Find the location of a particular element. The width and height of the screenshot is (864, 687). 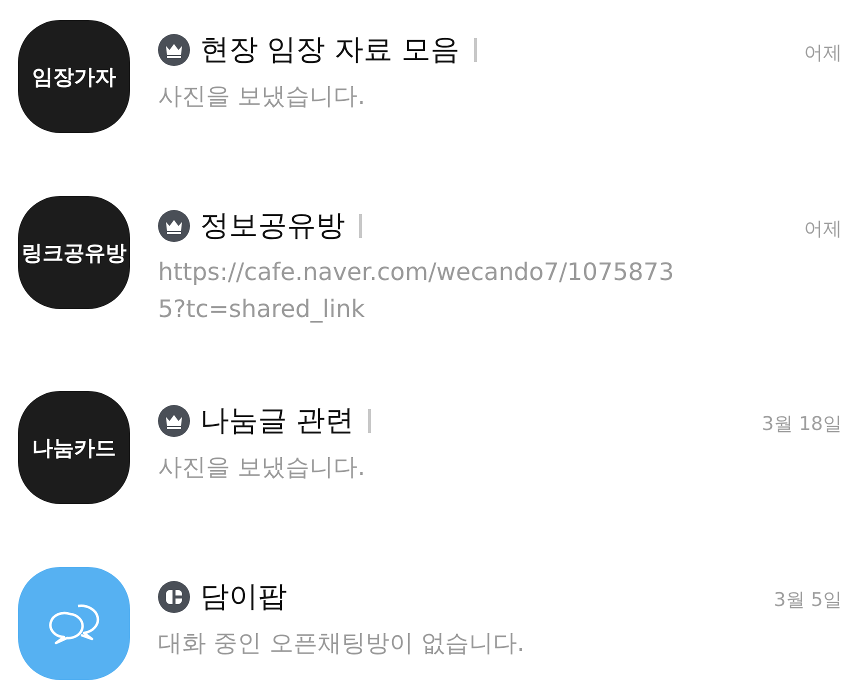

chat-title: 현장 임장 자료 모음 is located at coordinates (330, 49).